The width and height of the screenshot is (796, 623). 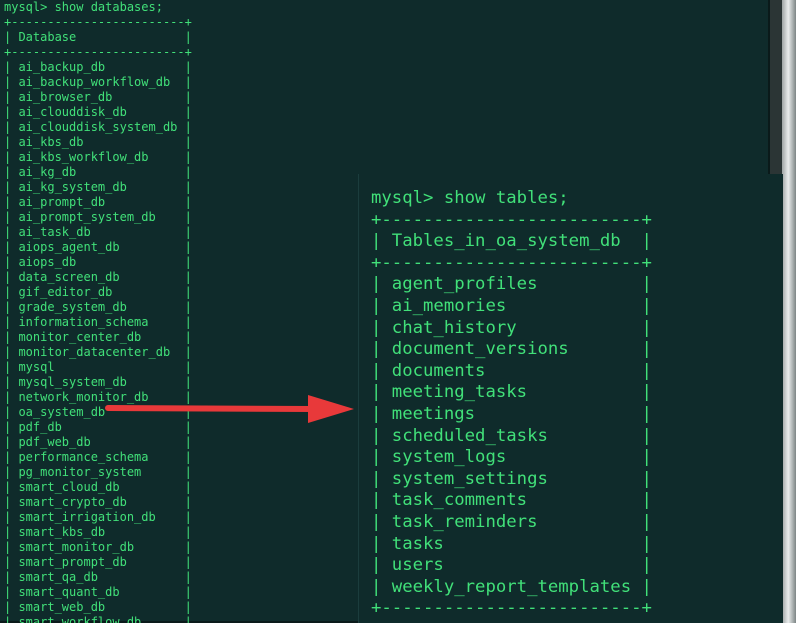 I want to click on database-row: | ai_backup_db |, so click(x=98, y=67).